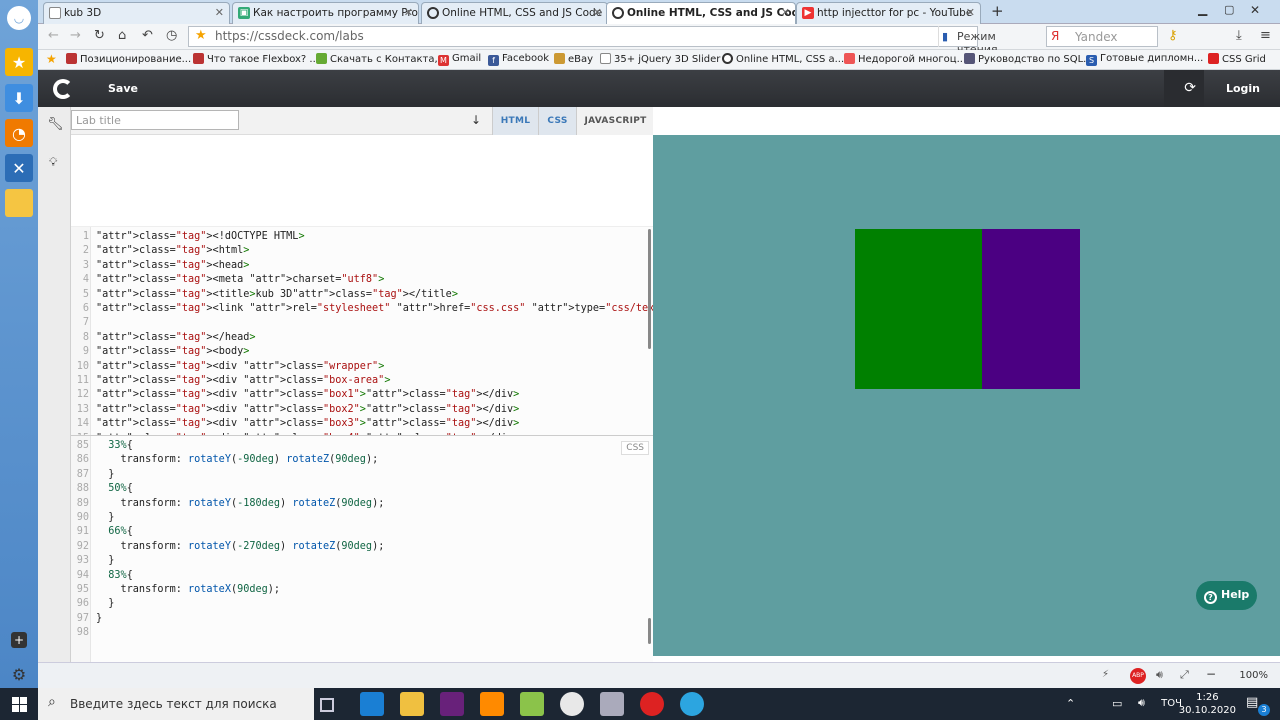 This screenshot has height=720, width=1280. What do you see at coordinates (1265, 35) in the screenshot?
I see `menu-icon: ≡` at bounding box center [1265, 35].